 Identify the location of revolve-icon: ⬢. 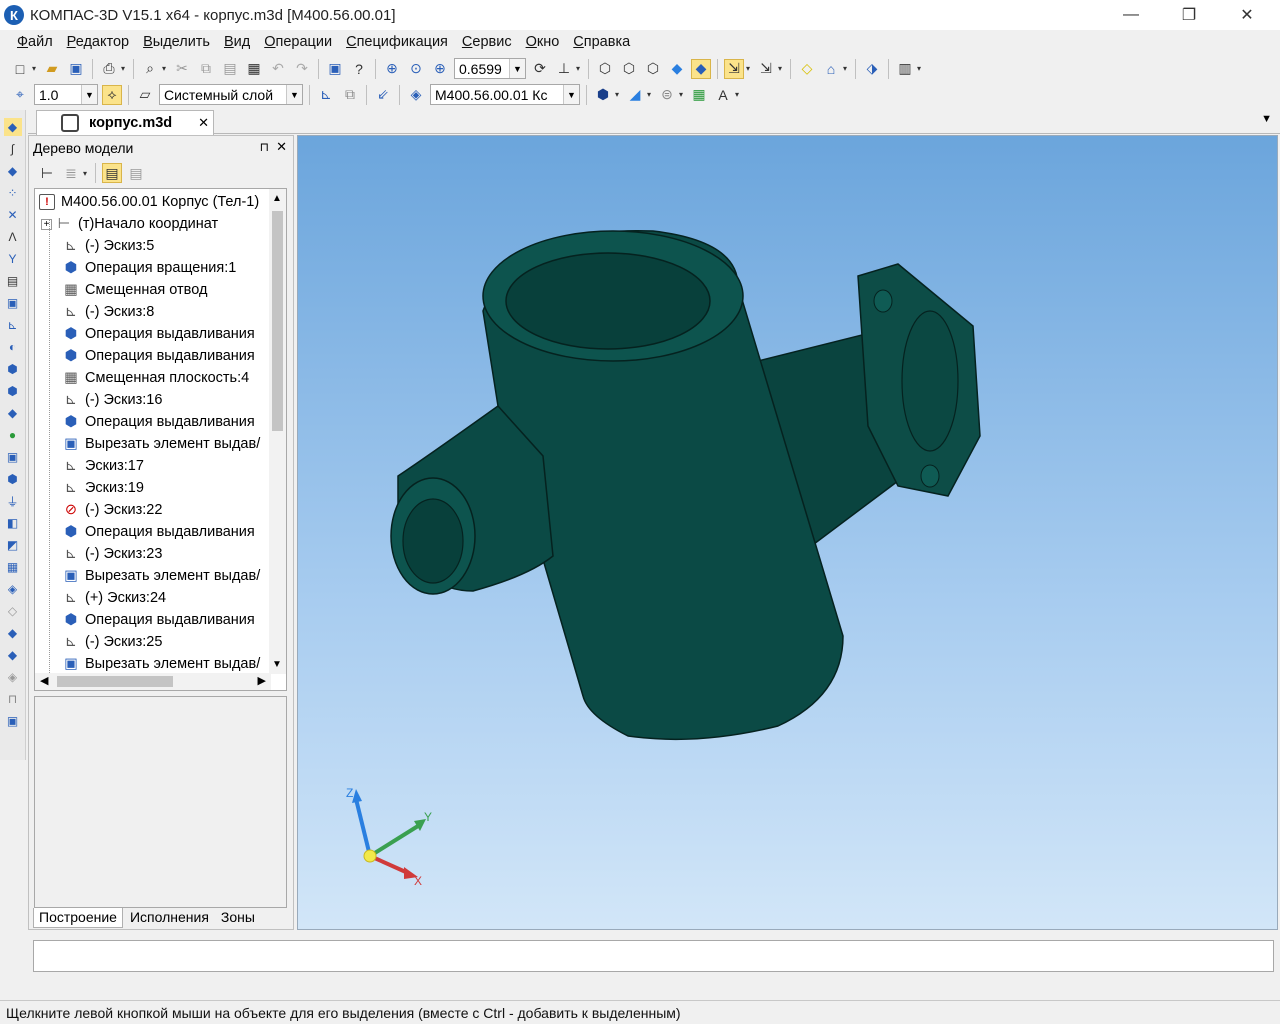
(13, 369).